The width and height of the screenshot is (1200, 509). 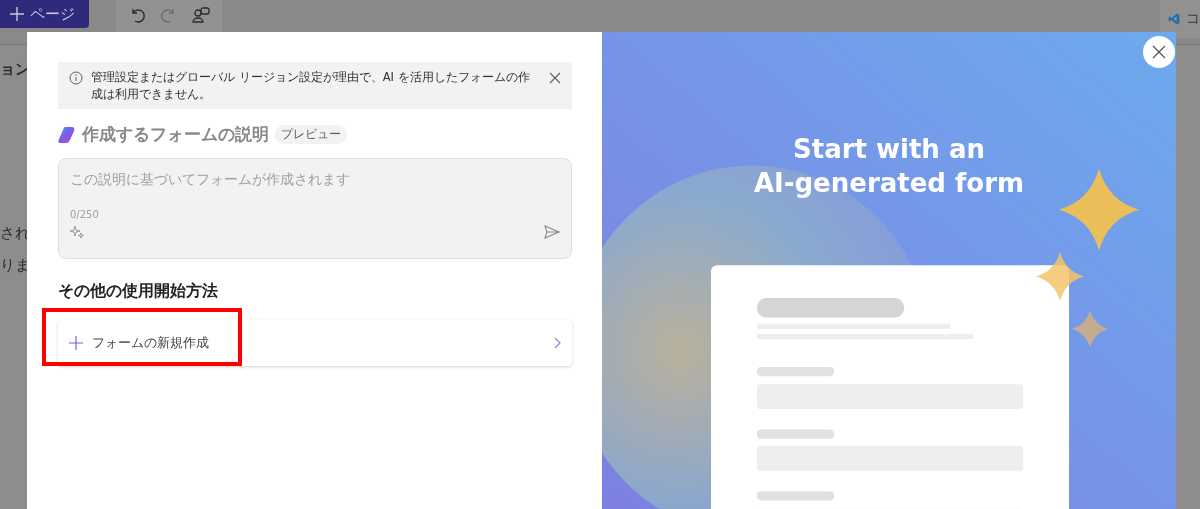 What do you see at coordinates (15, 265) in the screenshot?
I see `background-text: りま` at bounding box center [15, 265].